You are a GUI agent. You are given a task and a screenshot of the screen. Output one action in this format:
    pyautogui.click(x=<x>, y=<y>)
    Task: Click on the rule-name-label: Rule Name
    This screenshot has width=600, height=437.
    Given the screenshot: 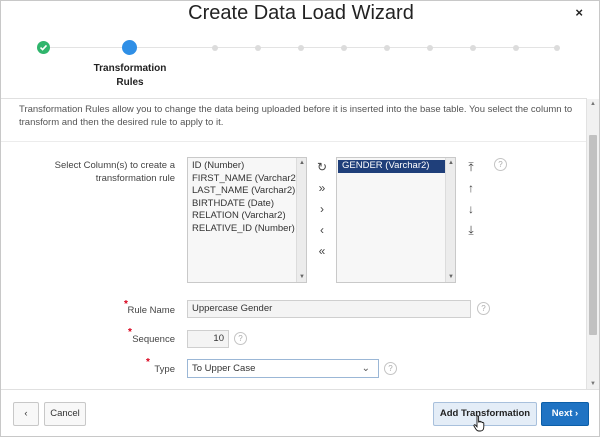 What is the action you would take?
    pyautogui.click(x=151, y=310)
    